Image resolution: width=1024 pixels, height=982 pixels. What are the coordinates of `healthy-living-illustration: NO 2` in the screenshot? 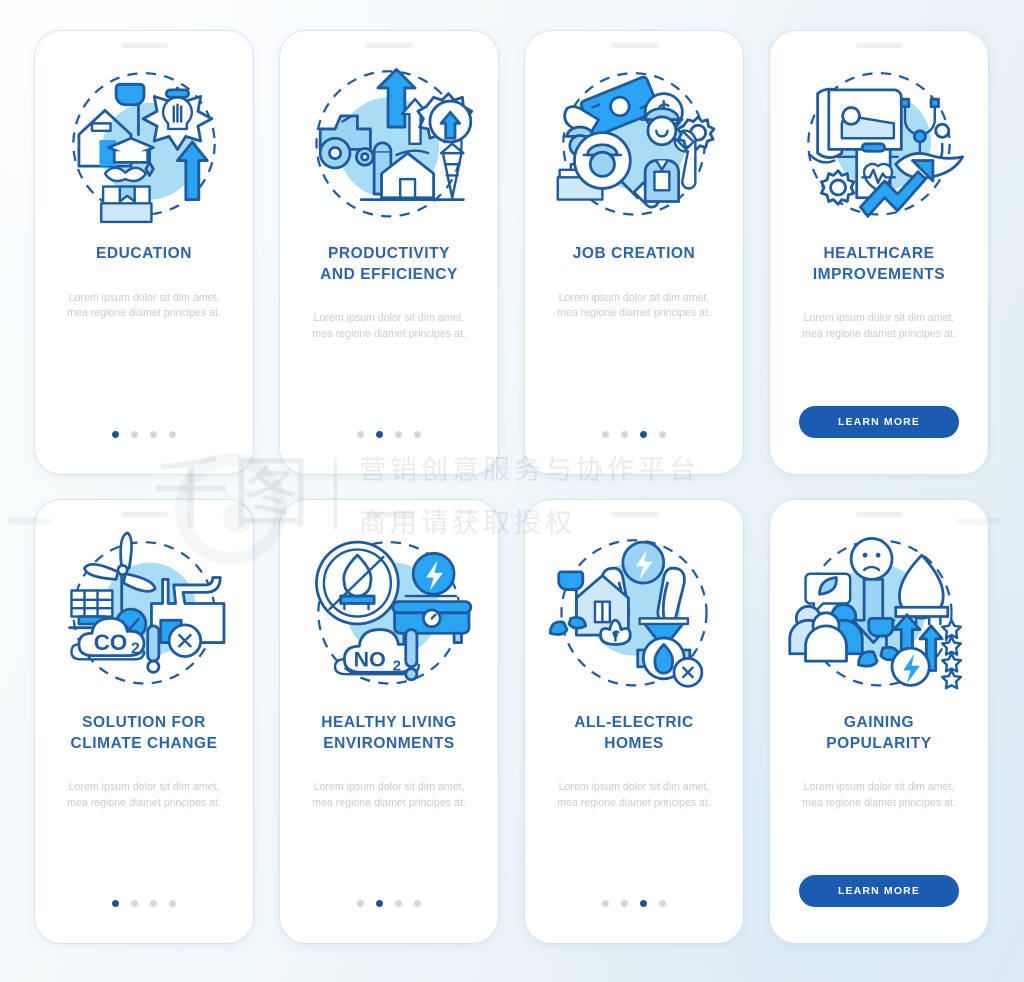 It's located at (389, 617).